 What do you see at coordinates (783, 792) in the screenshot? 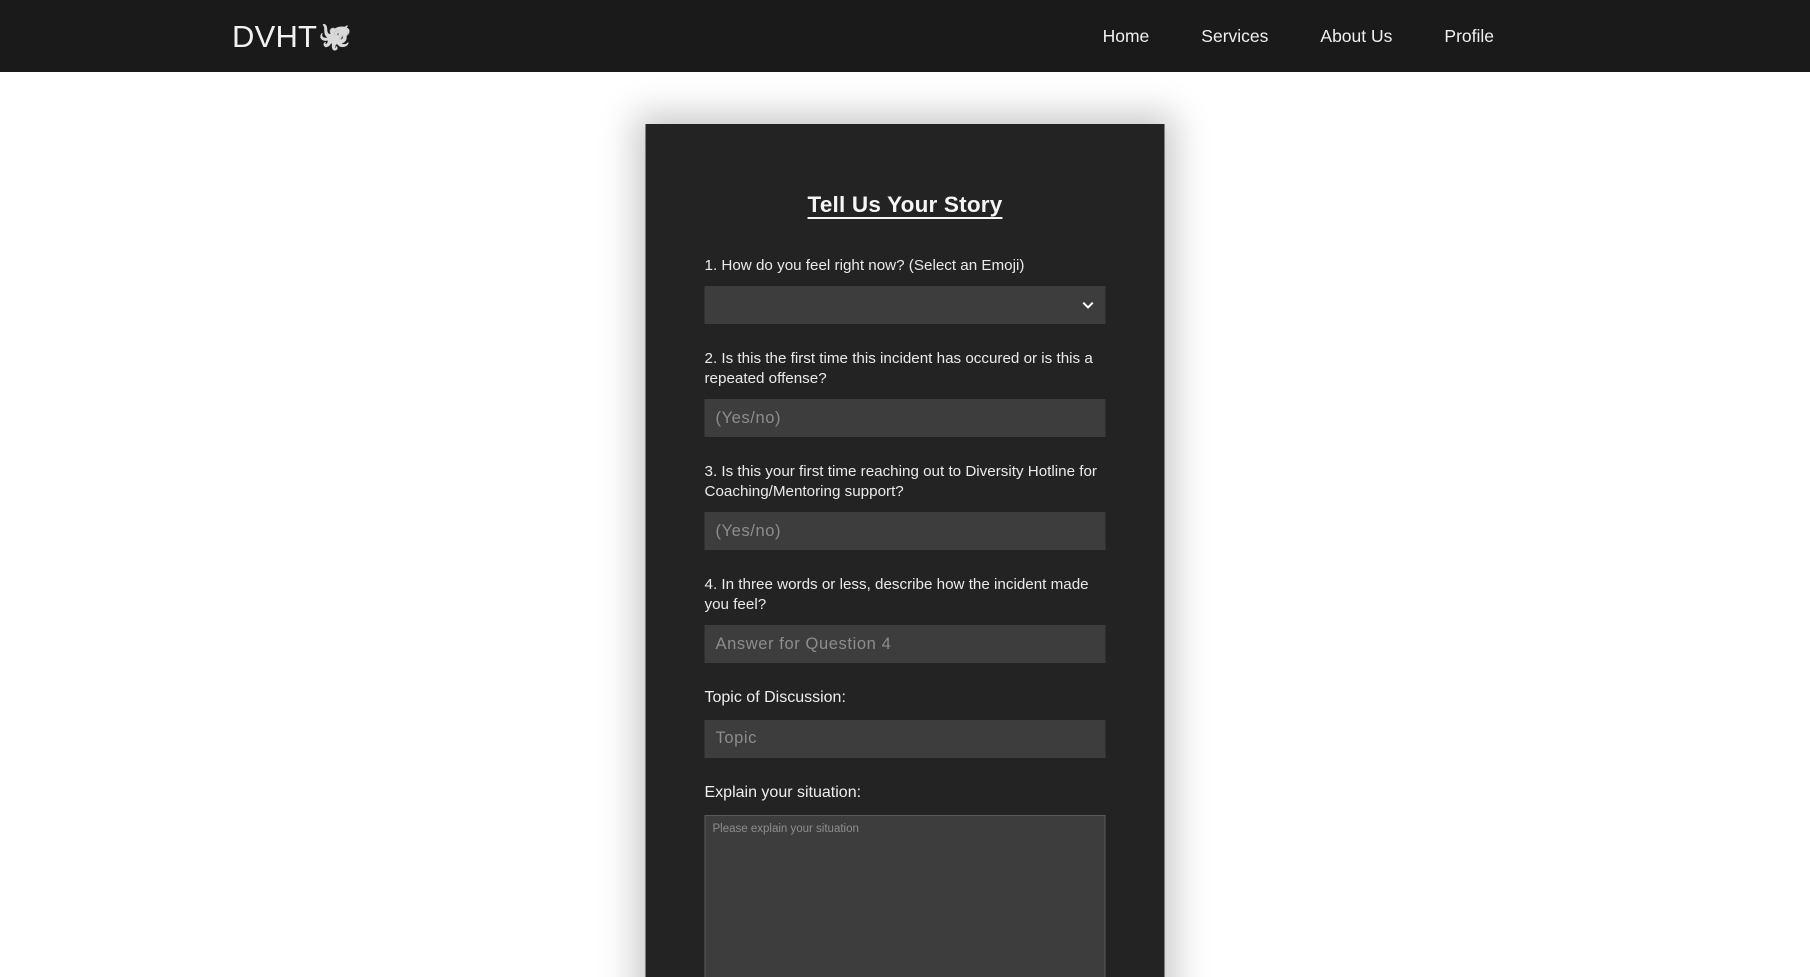
I see `situation-label: Explain your situation:` at bounding box center [783, 792].